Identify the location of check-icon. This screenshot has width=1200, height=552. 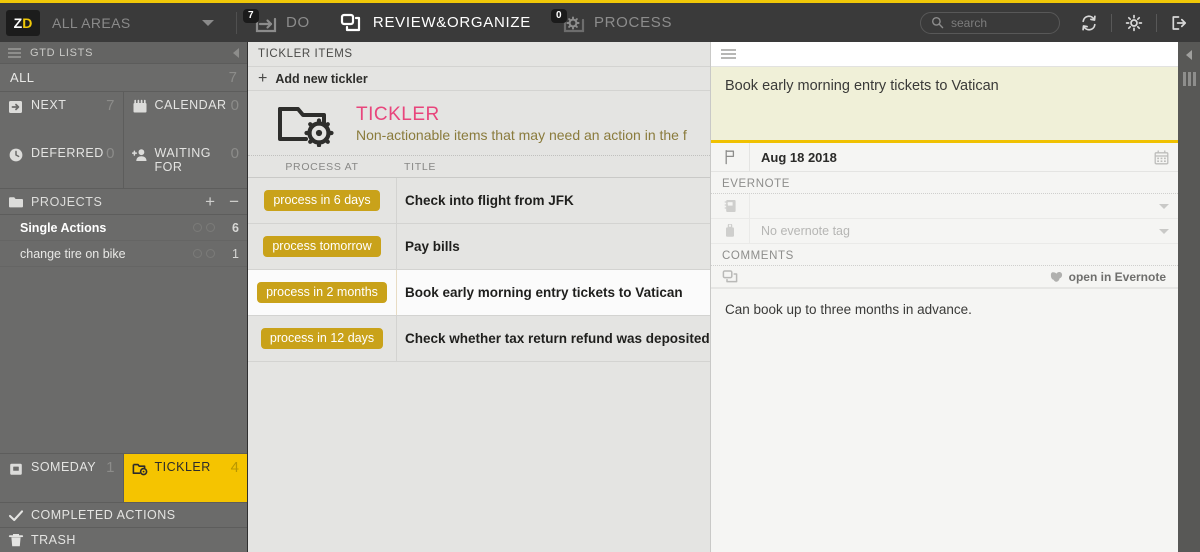
(16, 515).